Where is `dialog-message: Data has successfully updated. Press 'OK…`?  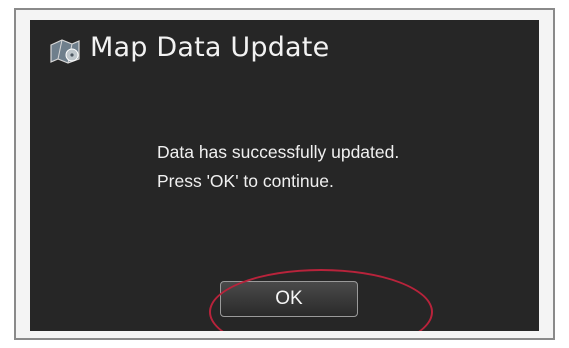
dialog-message: Data has successfully updated. Press 'OK… is located at coordinates (278, 167).